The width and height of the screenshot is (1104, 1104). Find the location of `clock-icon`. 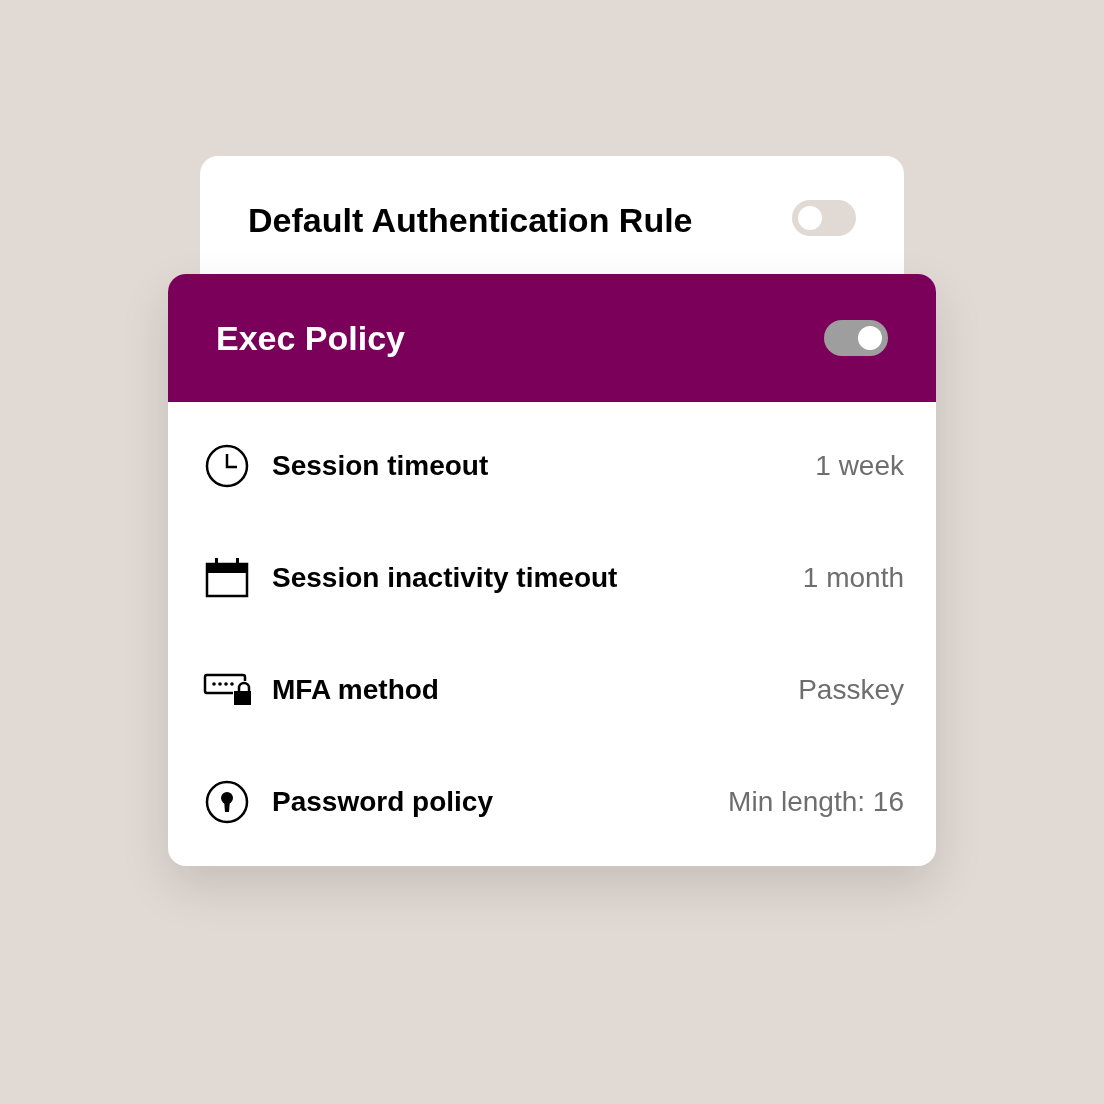

clock-icon is located at coordinates (227, 466).